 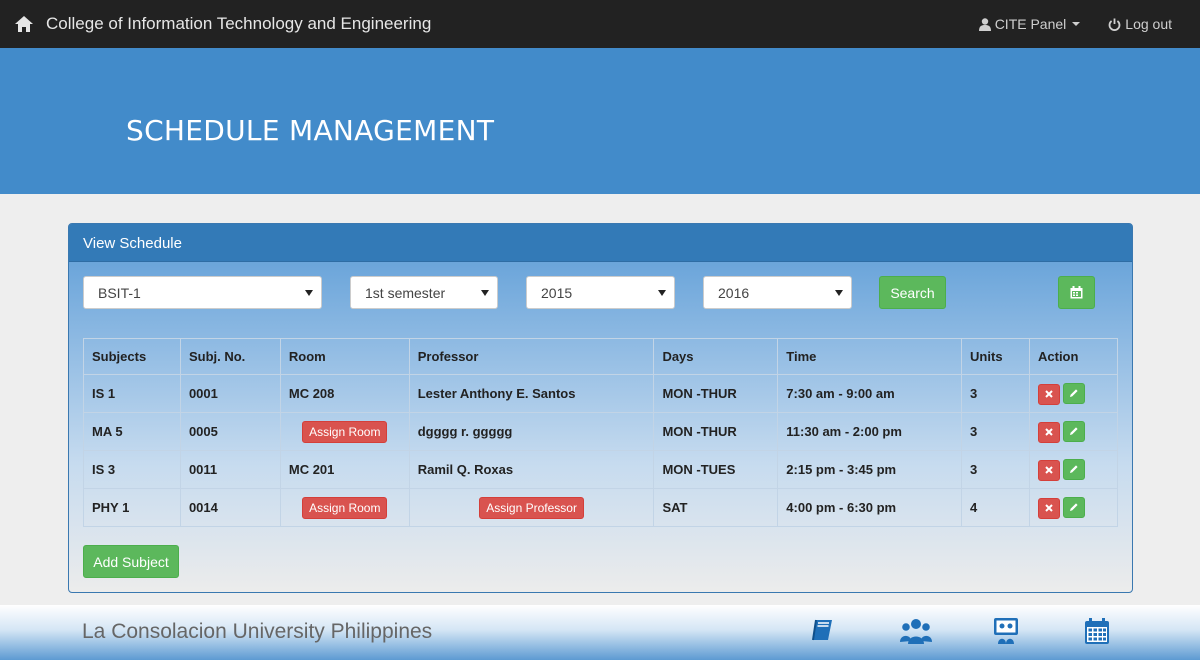 I want to click on panel-heading: View Schedule, so click(x=600, y=243).